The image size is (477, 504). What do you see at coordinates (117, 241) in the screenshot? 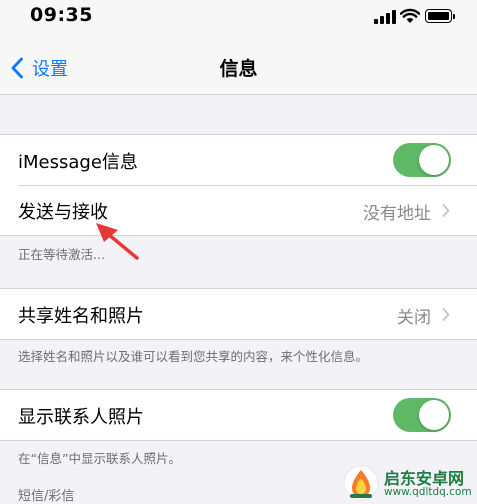
I see `red-annotation-arrow-icon` at bounding box center [117, 241].